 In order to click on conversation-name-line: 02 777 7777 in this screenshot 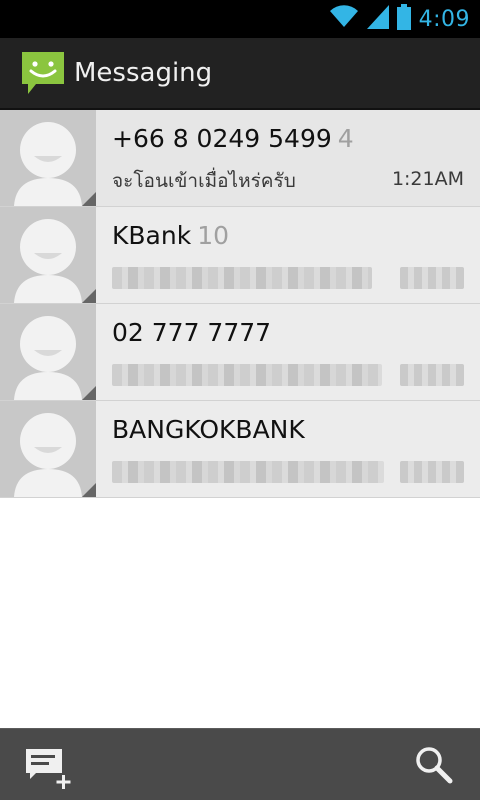, I will do `click(194, 332)`.